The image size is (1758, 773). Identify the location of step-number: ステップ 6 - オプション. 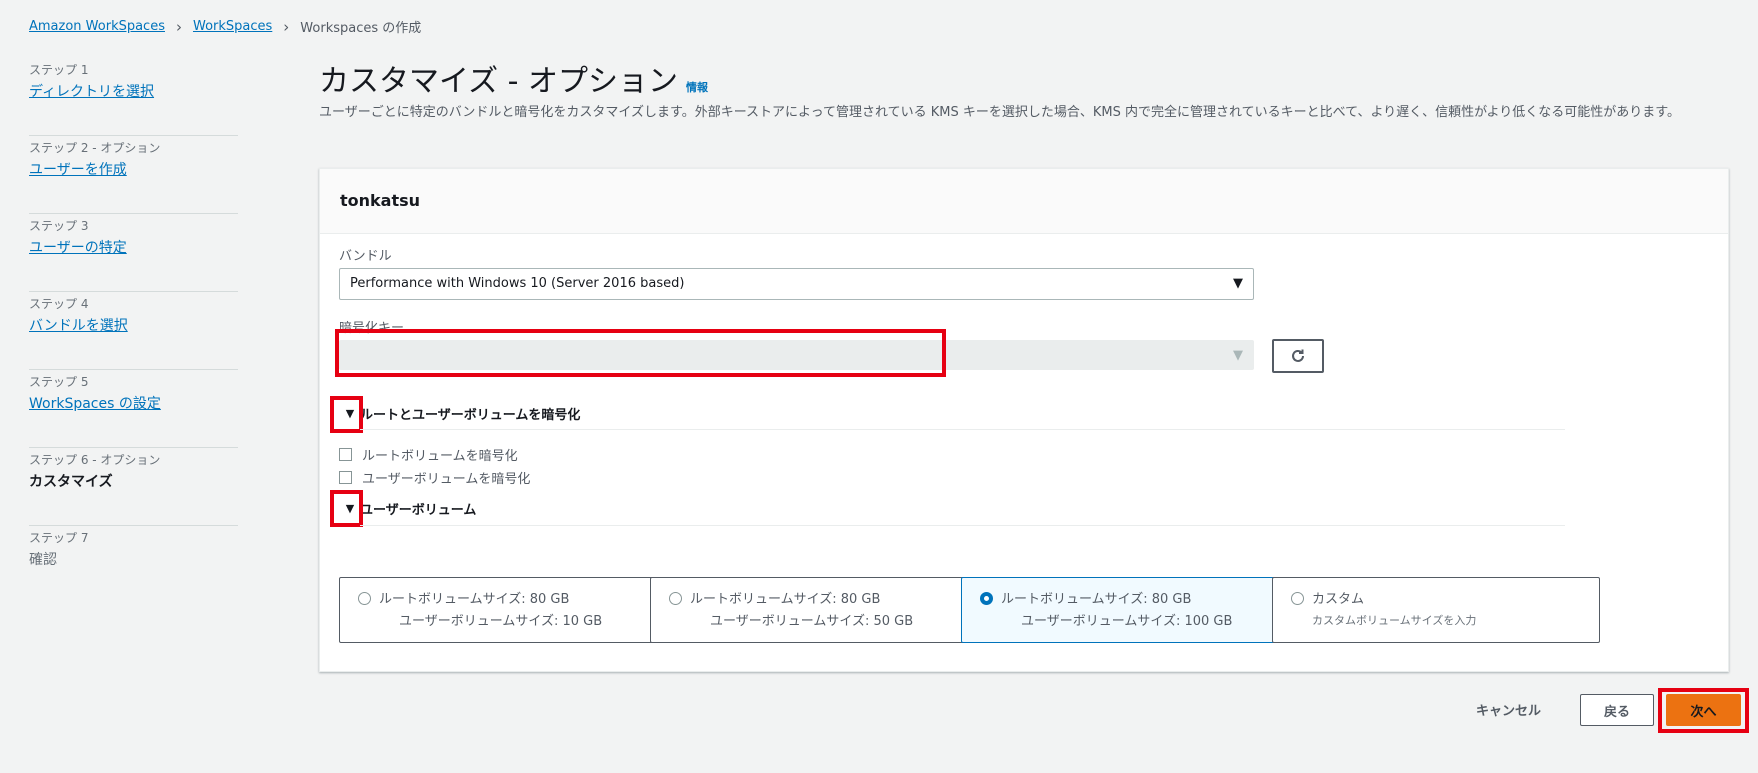
(95, 460).